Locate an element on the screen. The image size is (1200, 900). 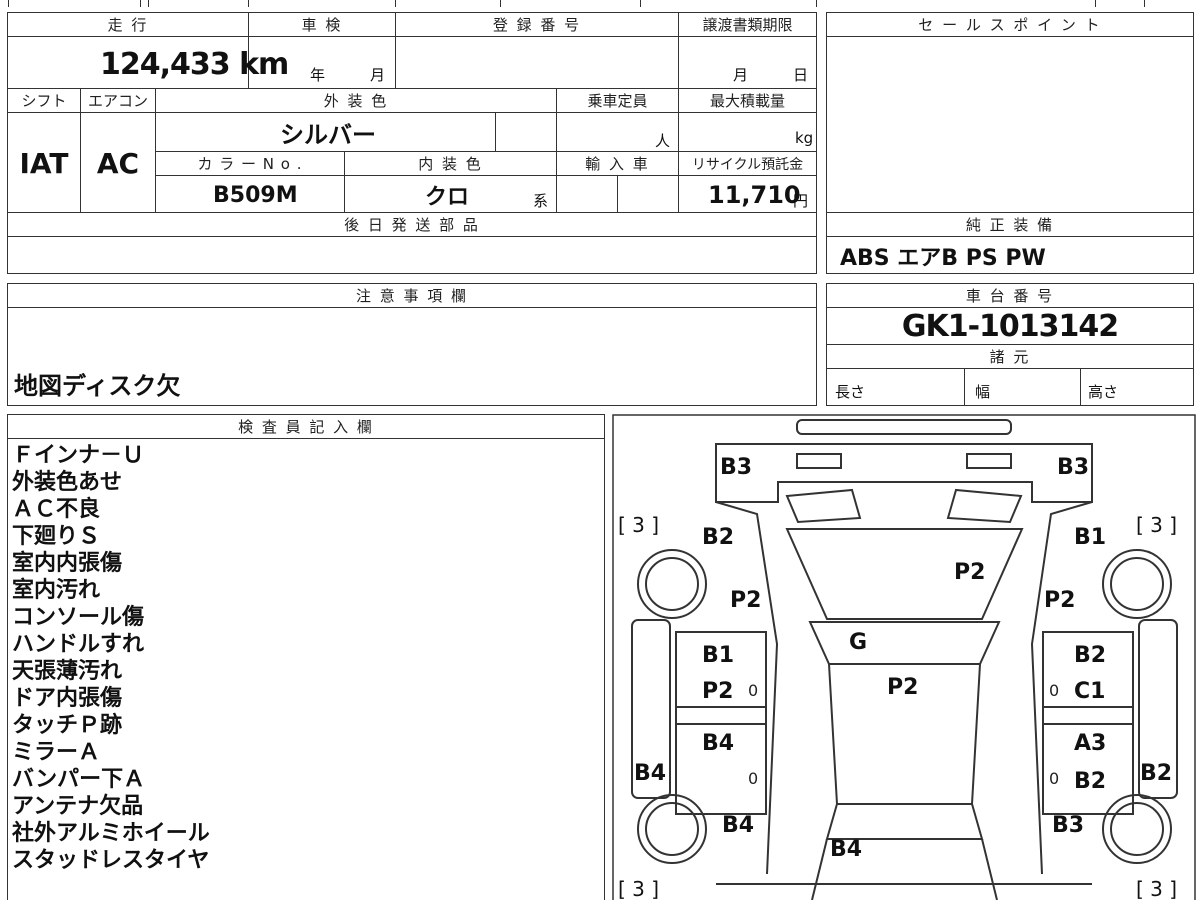
label-zero-1: 0 is located at coordinates (753, 690).